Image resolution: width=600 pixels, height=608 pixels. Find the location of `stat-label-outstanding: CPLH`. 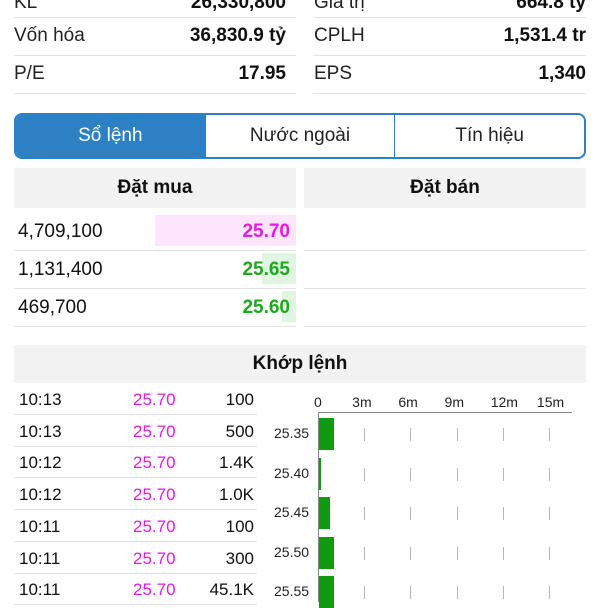

stat-label-outstanding: CPLH is located at coordinates (339, 35).